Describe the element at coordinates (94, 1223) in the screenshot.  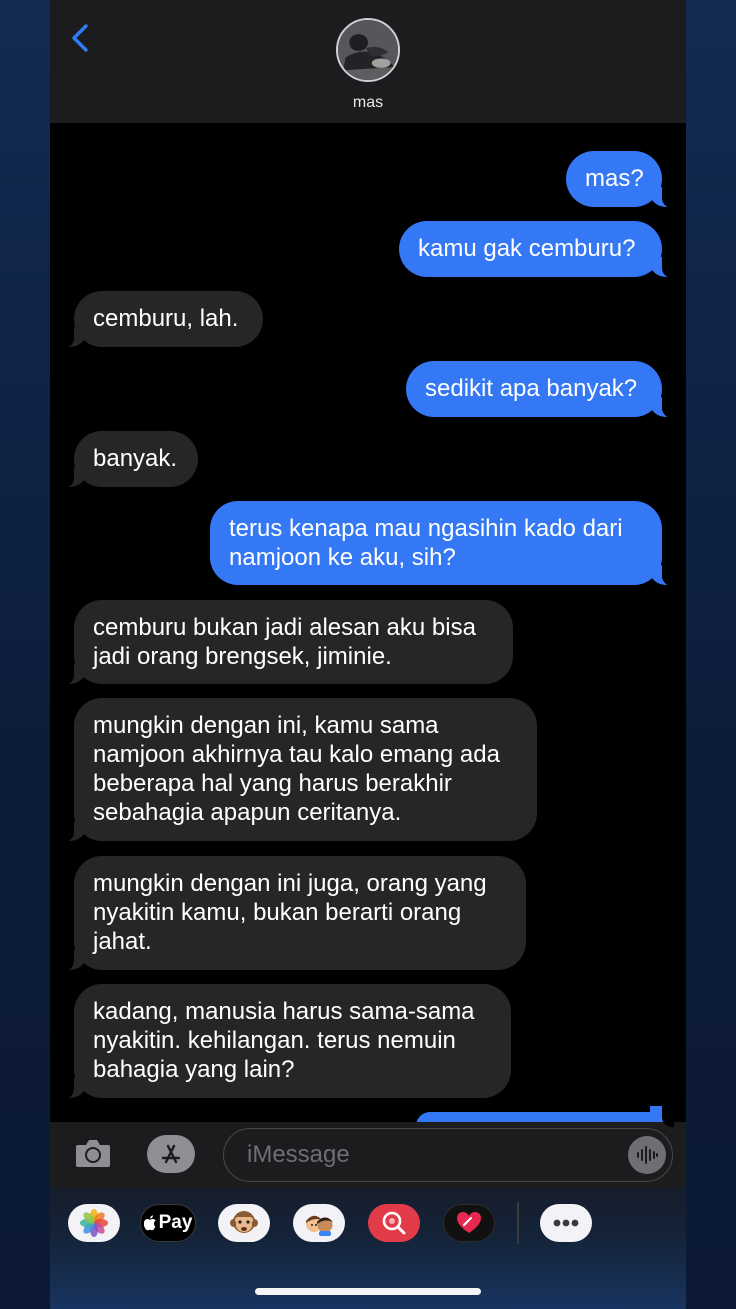
I see `photos-icon` at that location.